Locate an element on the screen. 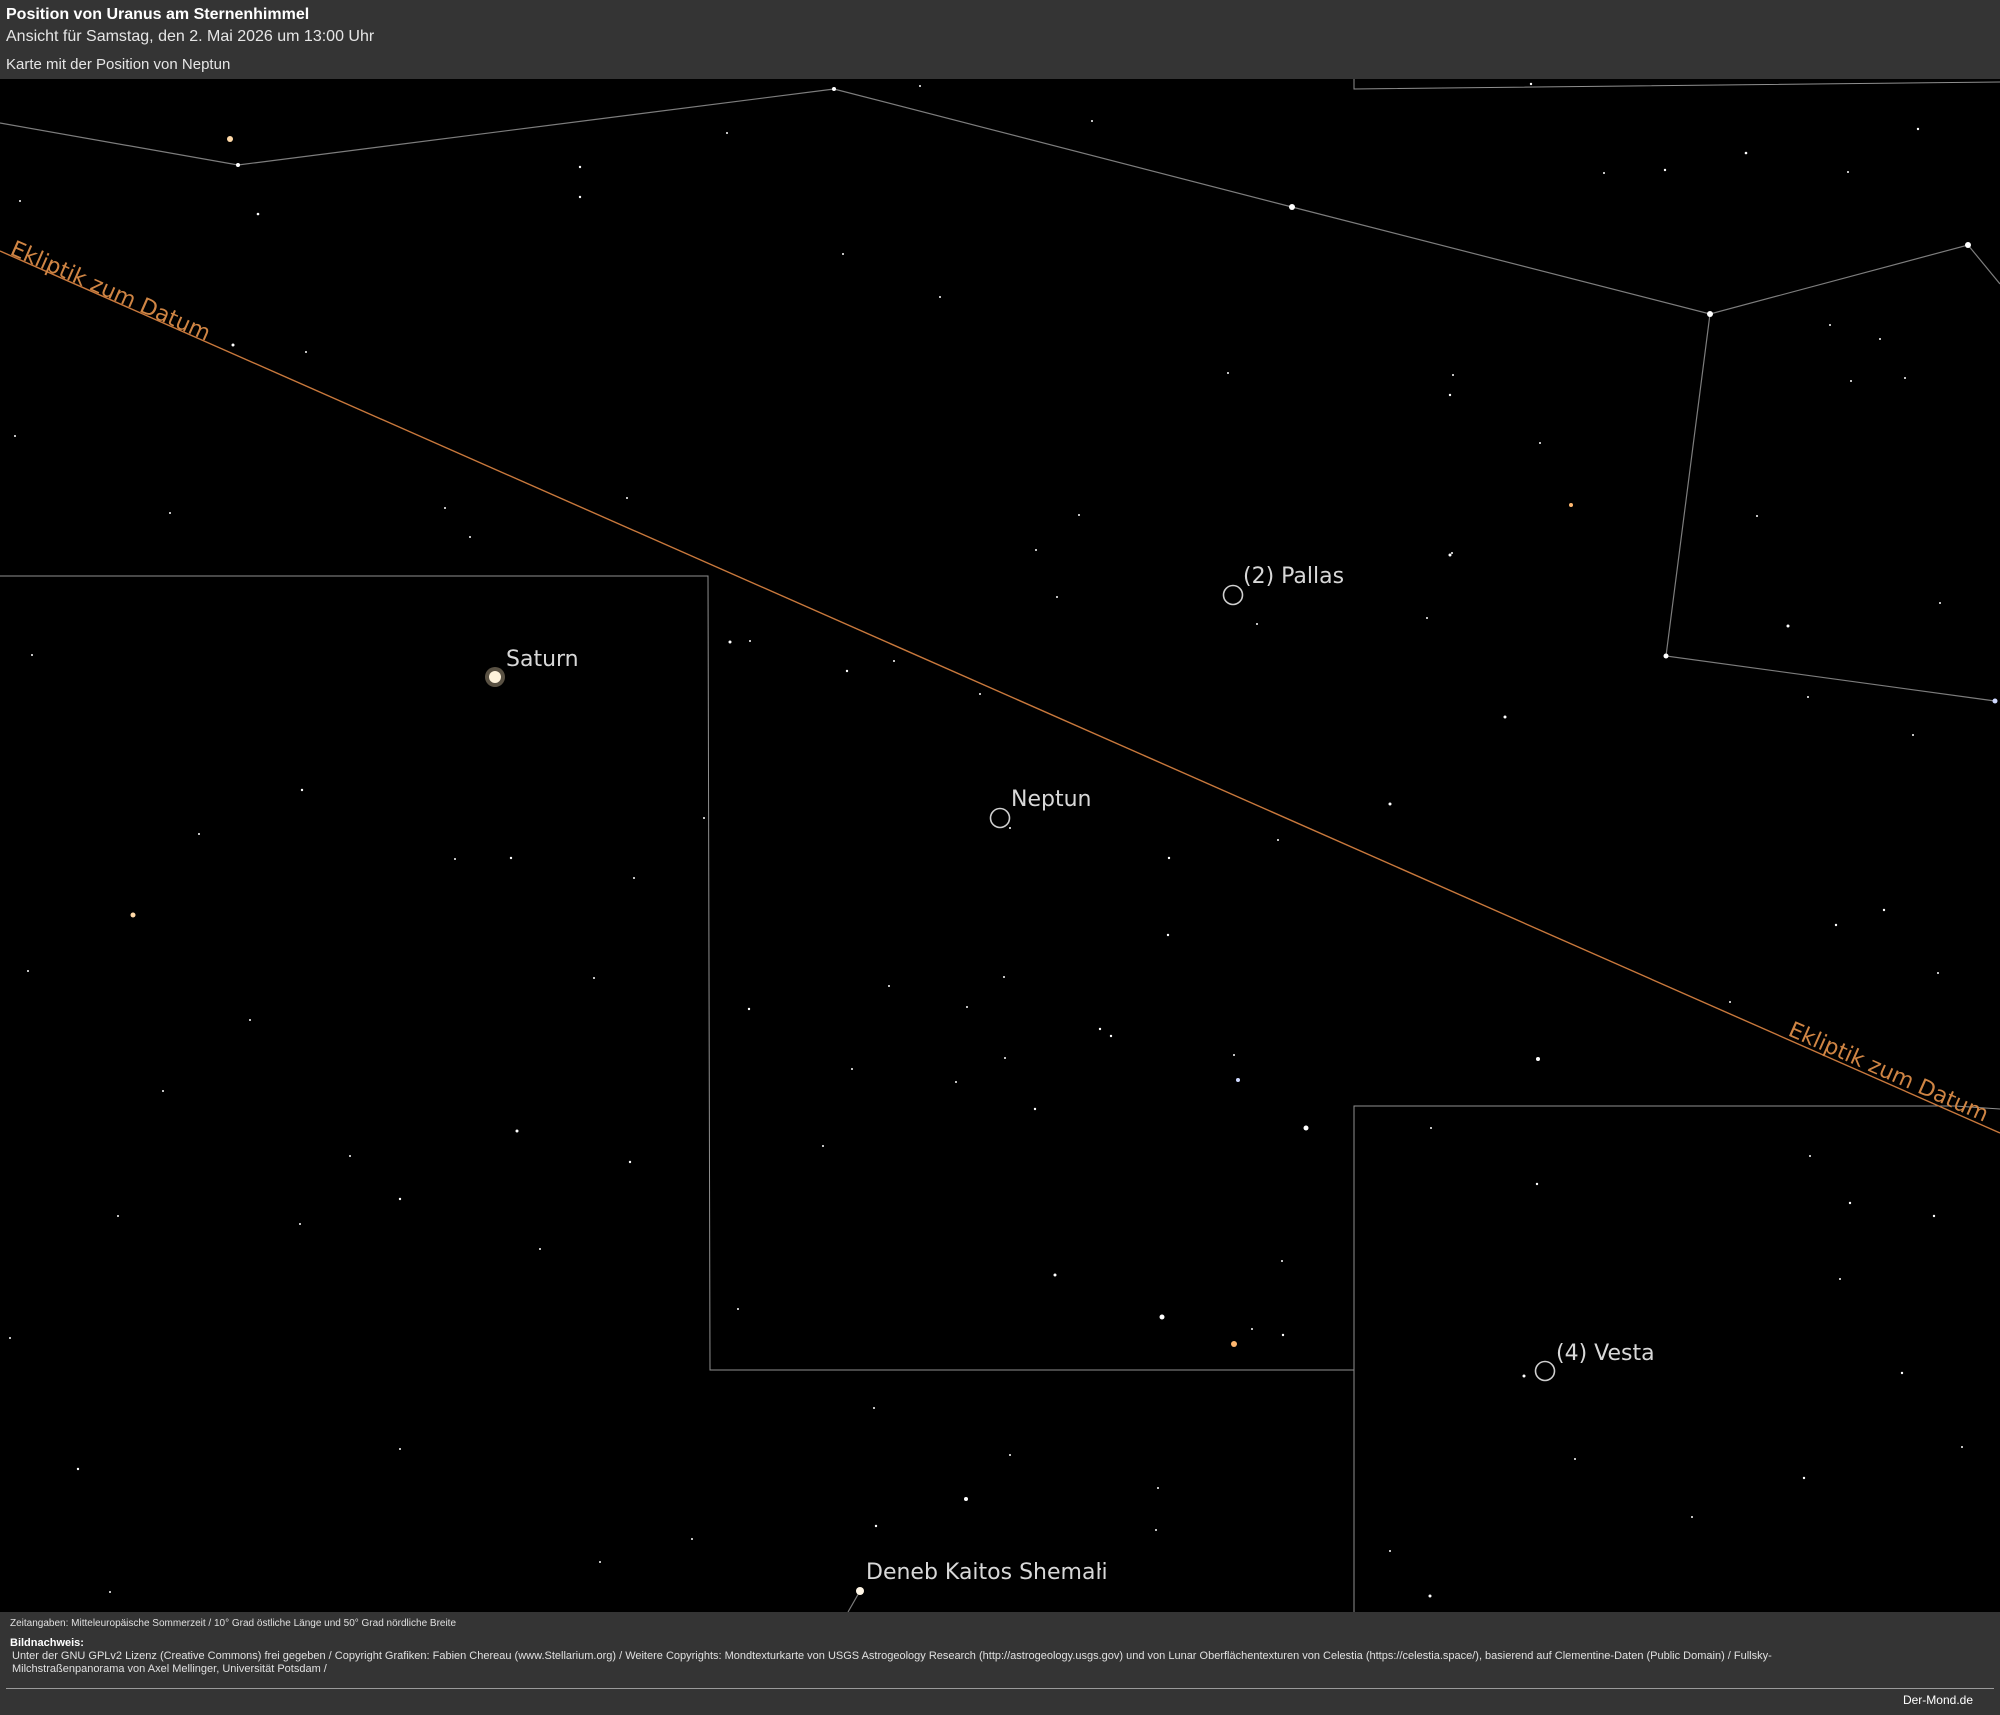 The image size is (2000, 1715). saturn-marker: Saturn is located at coordinates (532, 667).